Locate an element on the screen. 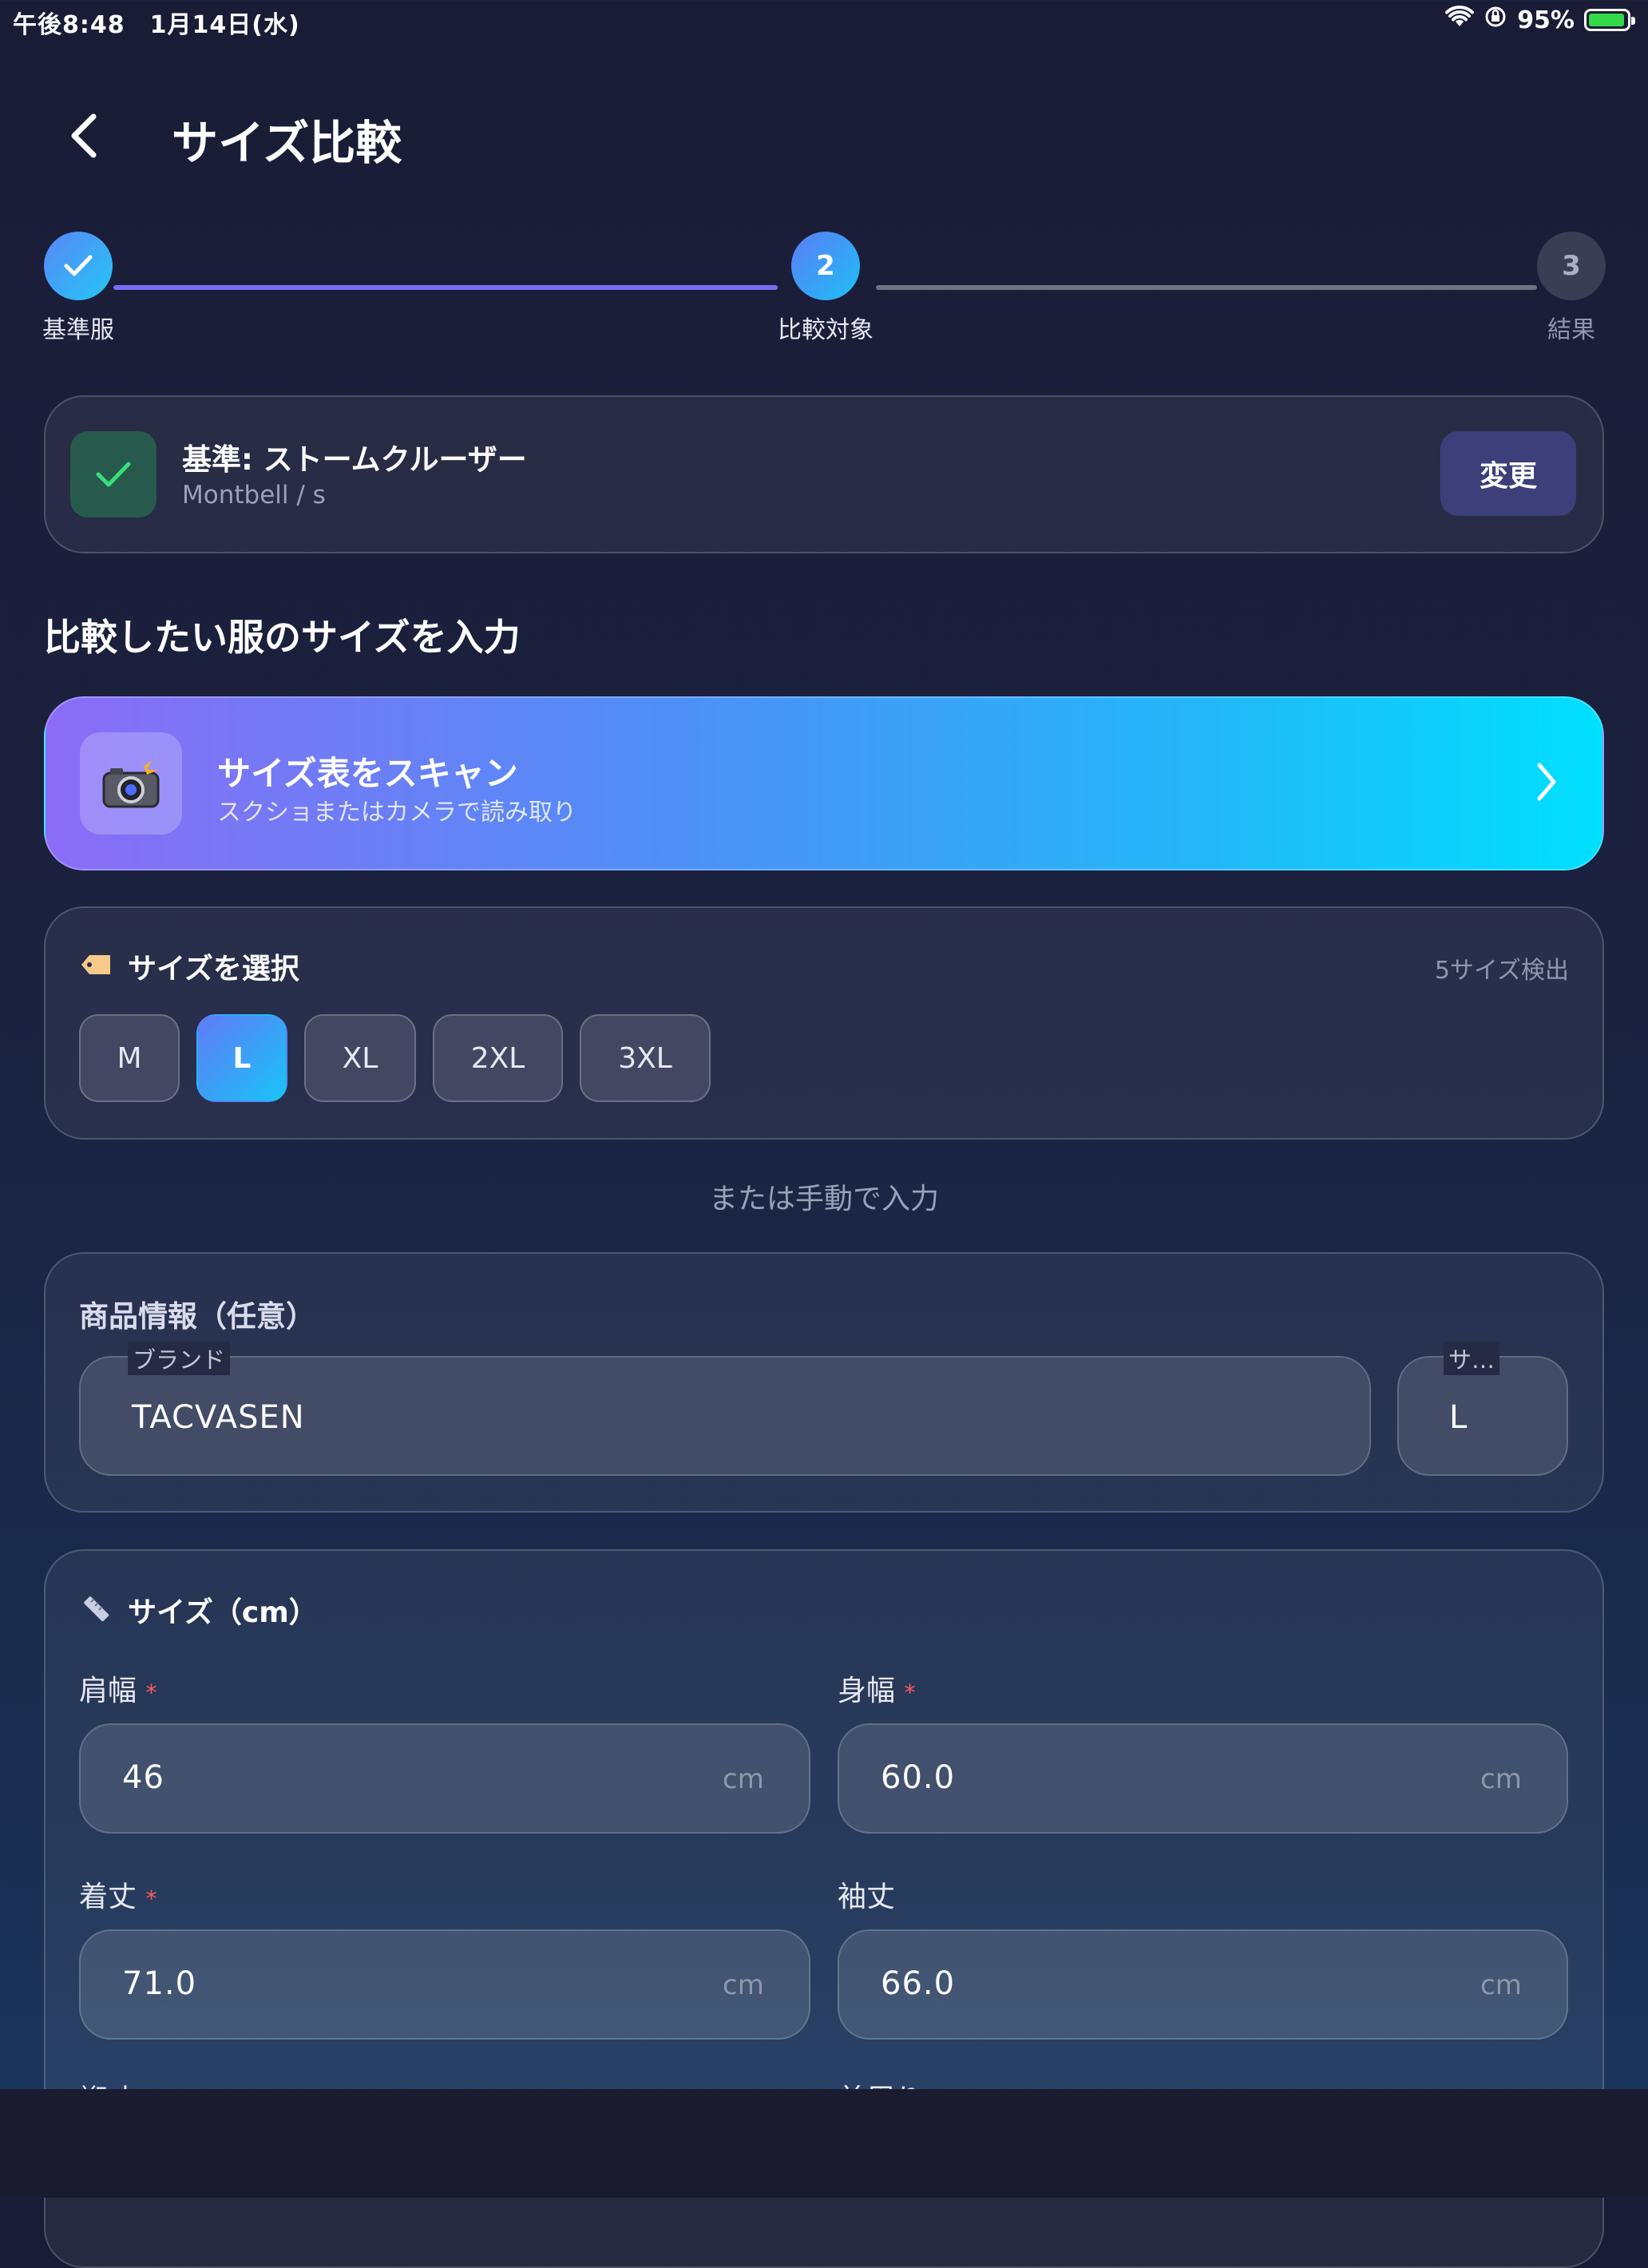  measurements-title: サイズ（cm） is located at coordinates (223, 1613).